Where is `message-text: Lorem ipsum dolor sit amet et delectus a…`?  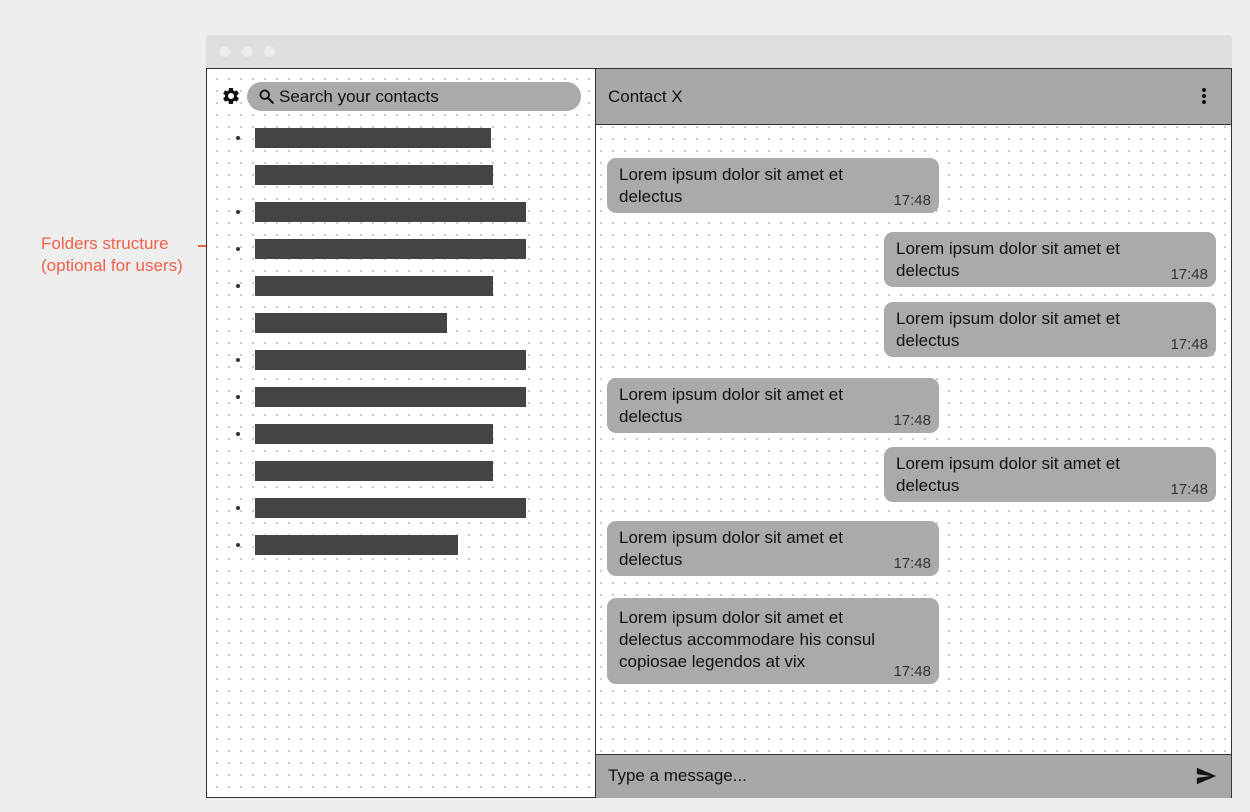
message-text: Lorem ipsum dolor sit amet et delectus a… is located at coordinates (747, 639).